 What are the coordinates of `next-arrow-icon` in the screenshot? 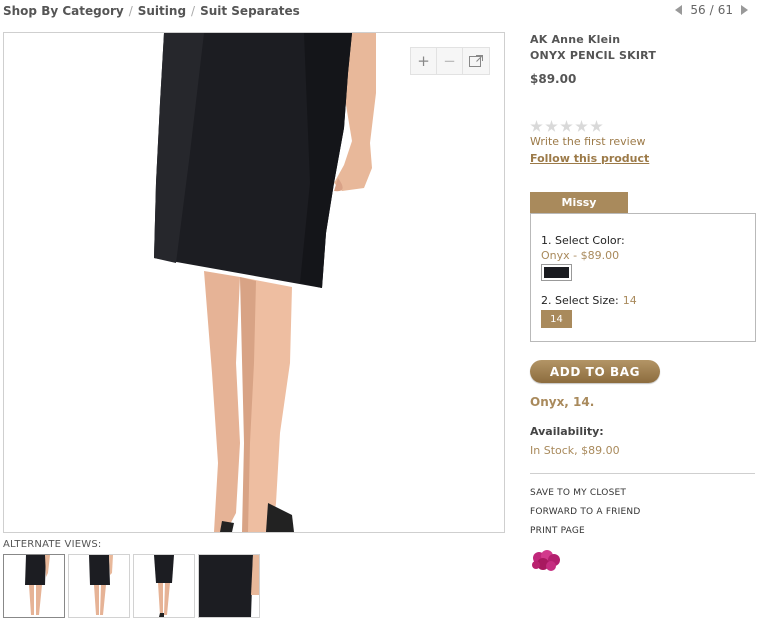 It's located at (744, 10).